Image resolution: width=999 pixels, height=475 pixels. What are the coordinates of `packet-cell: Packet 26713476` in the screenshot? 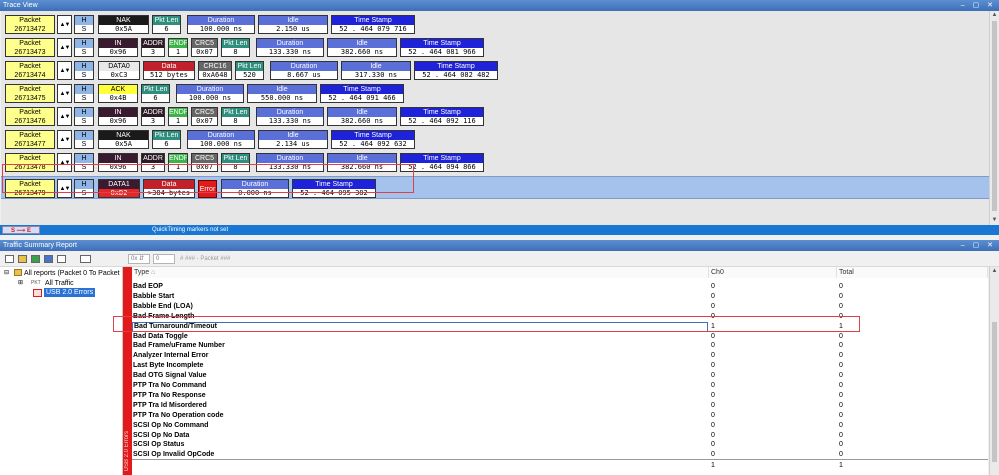 It's located at (30, 116).